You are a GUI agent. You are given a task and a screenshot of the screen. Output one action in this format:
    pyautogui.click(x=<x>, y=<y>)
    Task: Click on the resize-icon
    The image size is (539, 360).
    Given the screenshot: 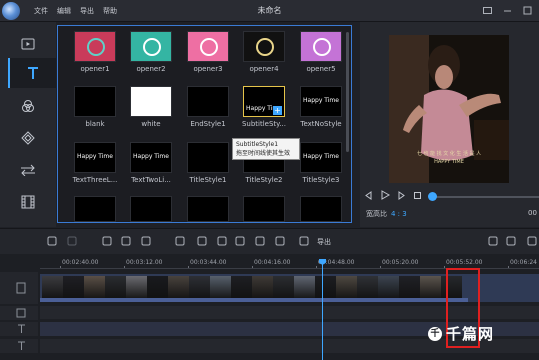 What is the action you would take?
    pyautogui.click(x=202, y=241)
    